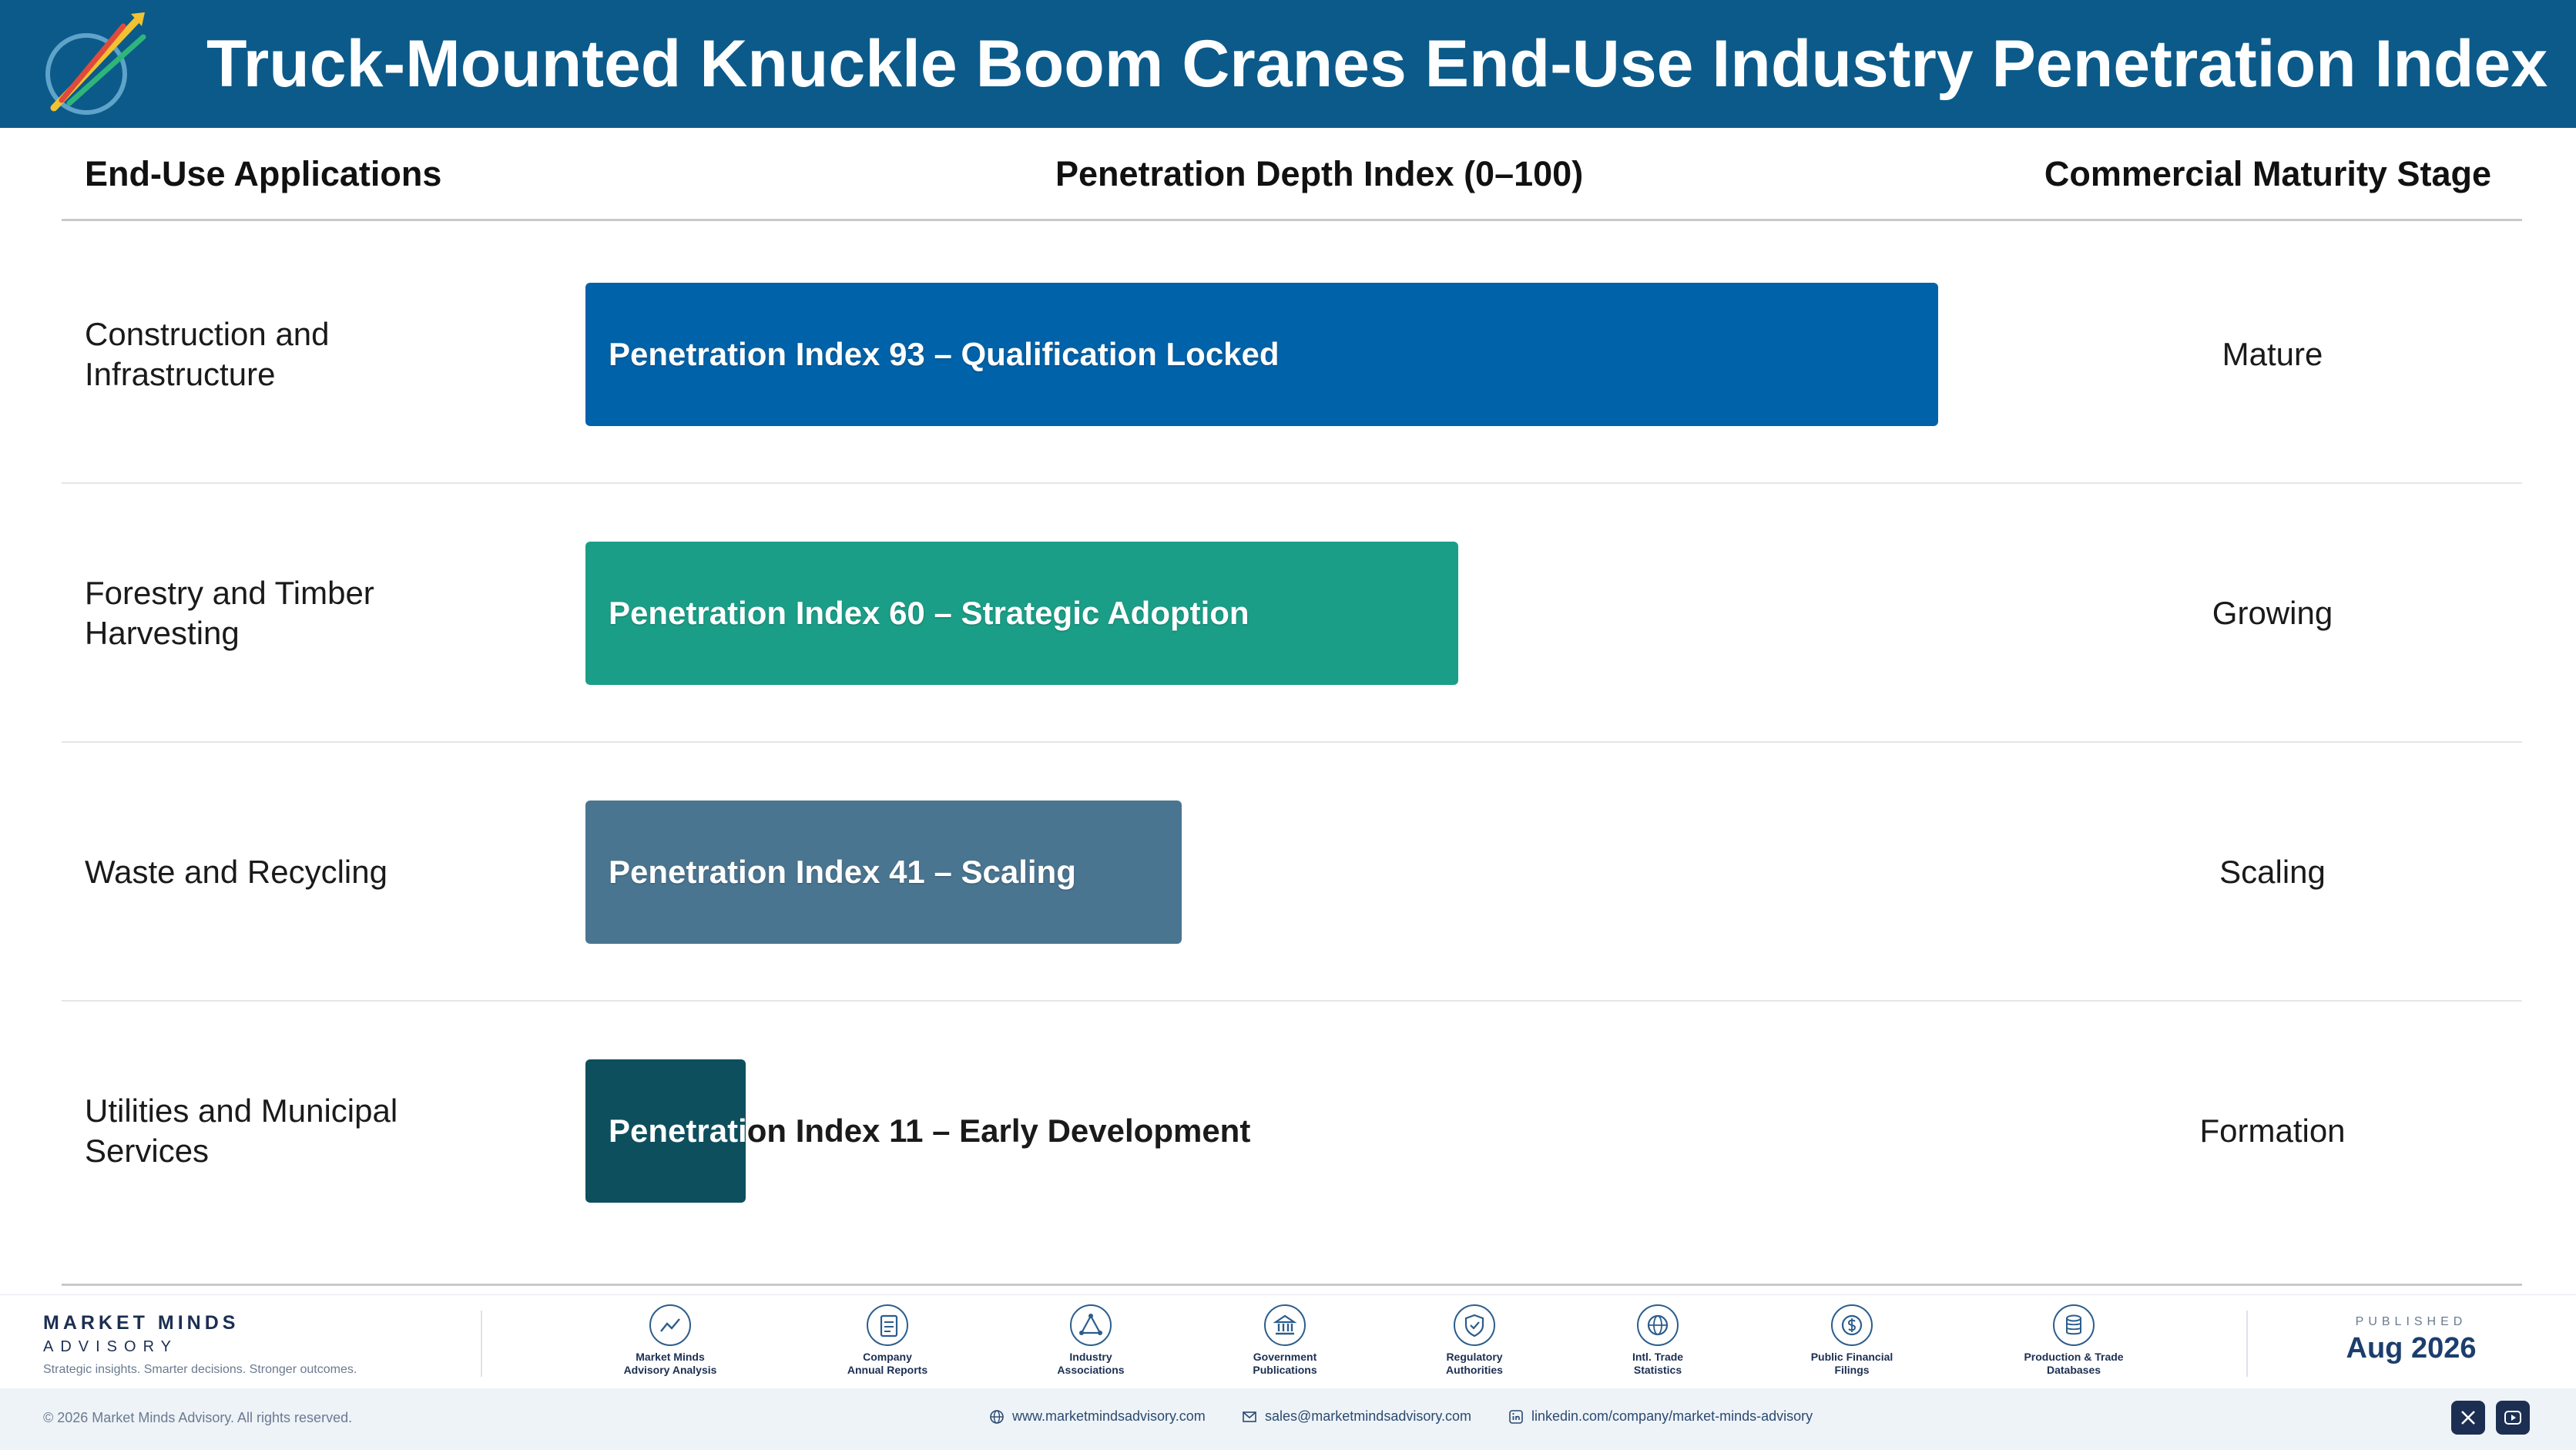 The image size is (2576, 1450). Describe the element at coordinates (1091, 1325) in the screenshot. I see `network-icon` at that location.